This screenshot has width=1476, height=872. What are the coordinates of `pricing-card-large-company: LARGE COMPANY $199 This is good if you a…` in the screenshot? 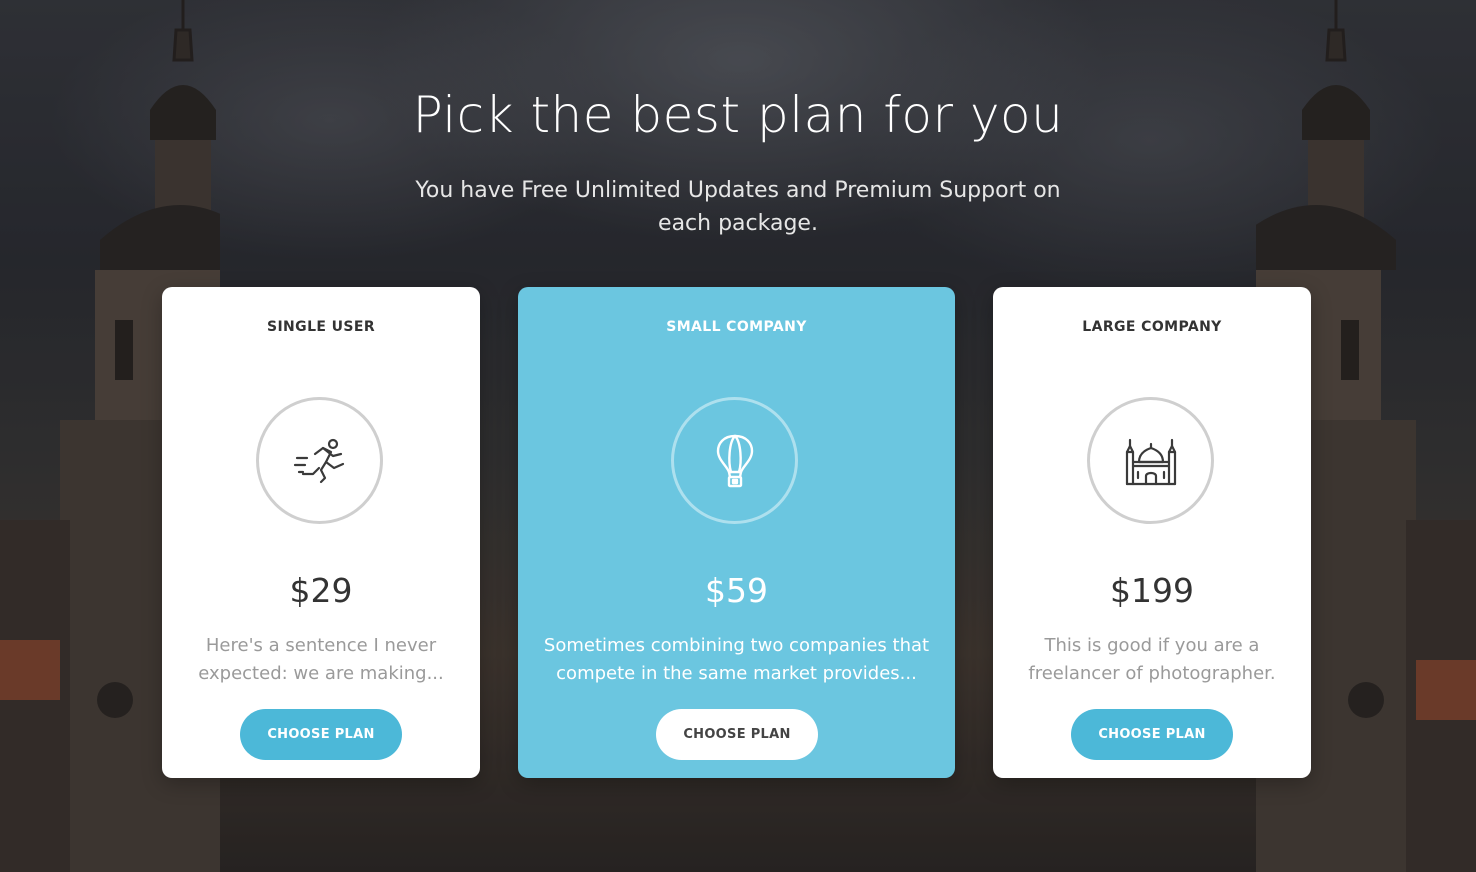 It's located at (1152, 532).